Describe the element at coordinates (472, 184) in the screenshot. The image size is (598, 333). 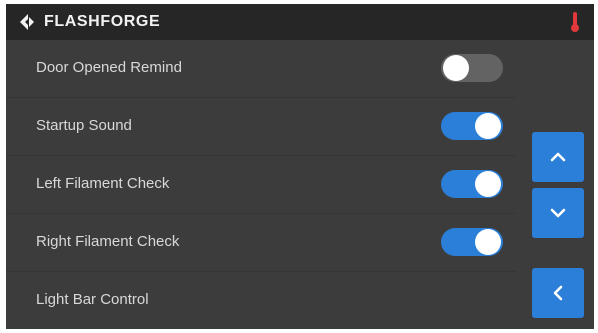
I see `left-filament-check-toggle` at that location.